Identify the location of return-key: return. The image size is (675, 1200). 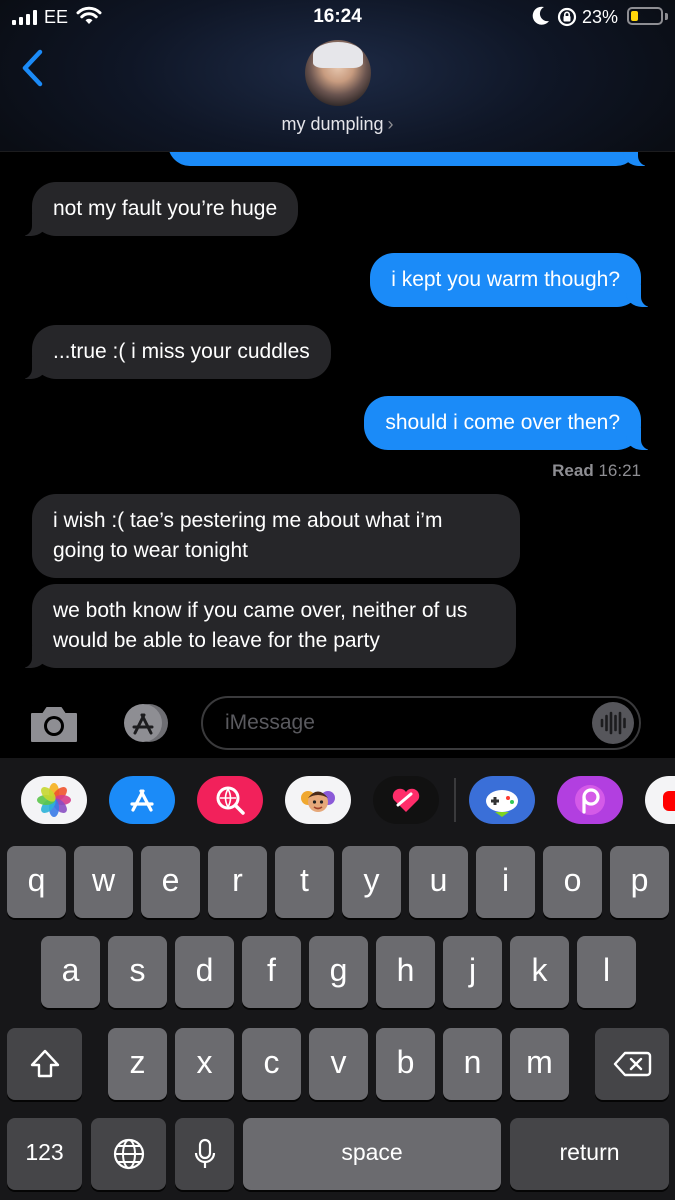
(589, 1154).